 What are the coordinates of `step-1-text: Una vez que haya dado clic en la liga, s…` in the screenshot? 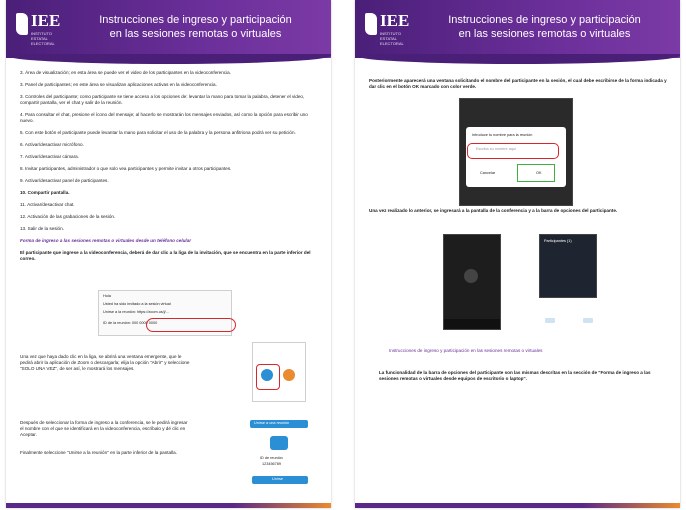 It's located at (105, 362).